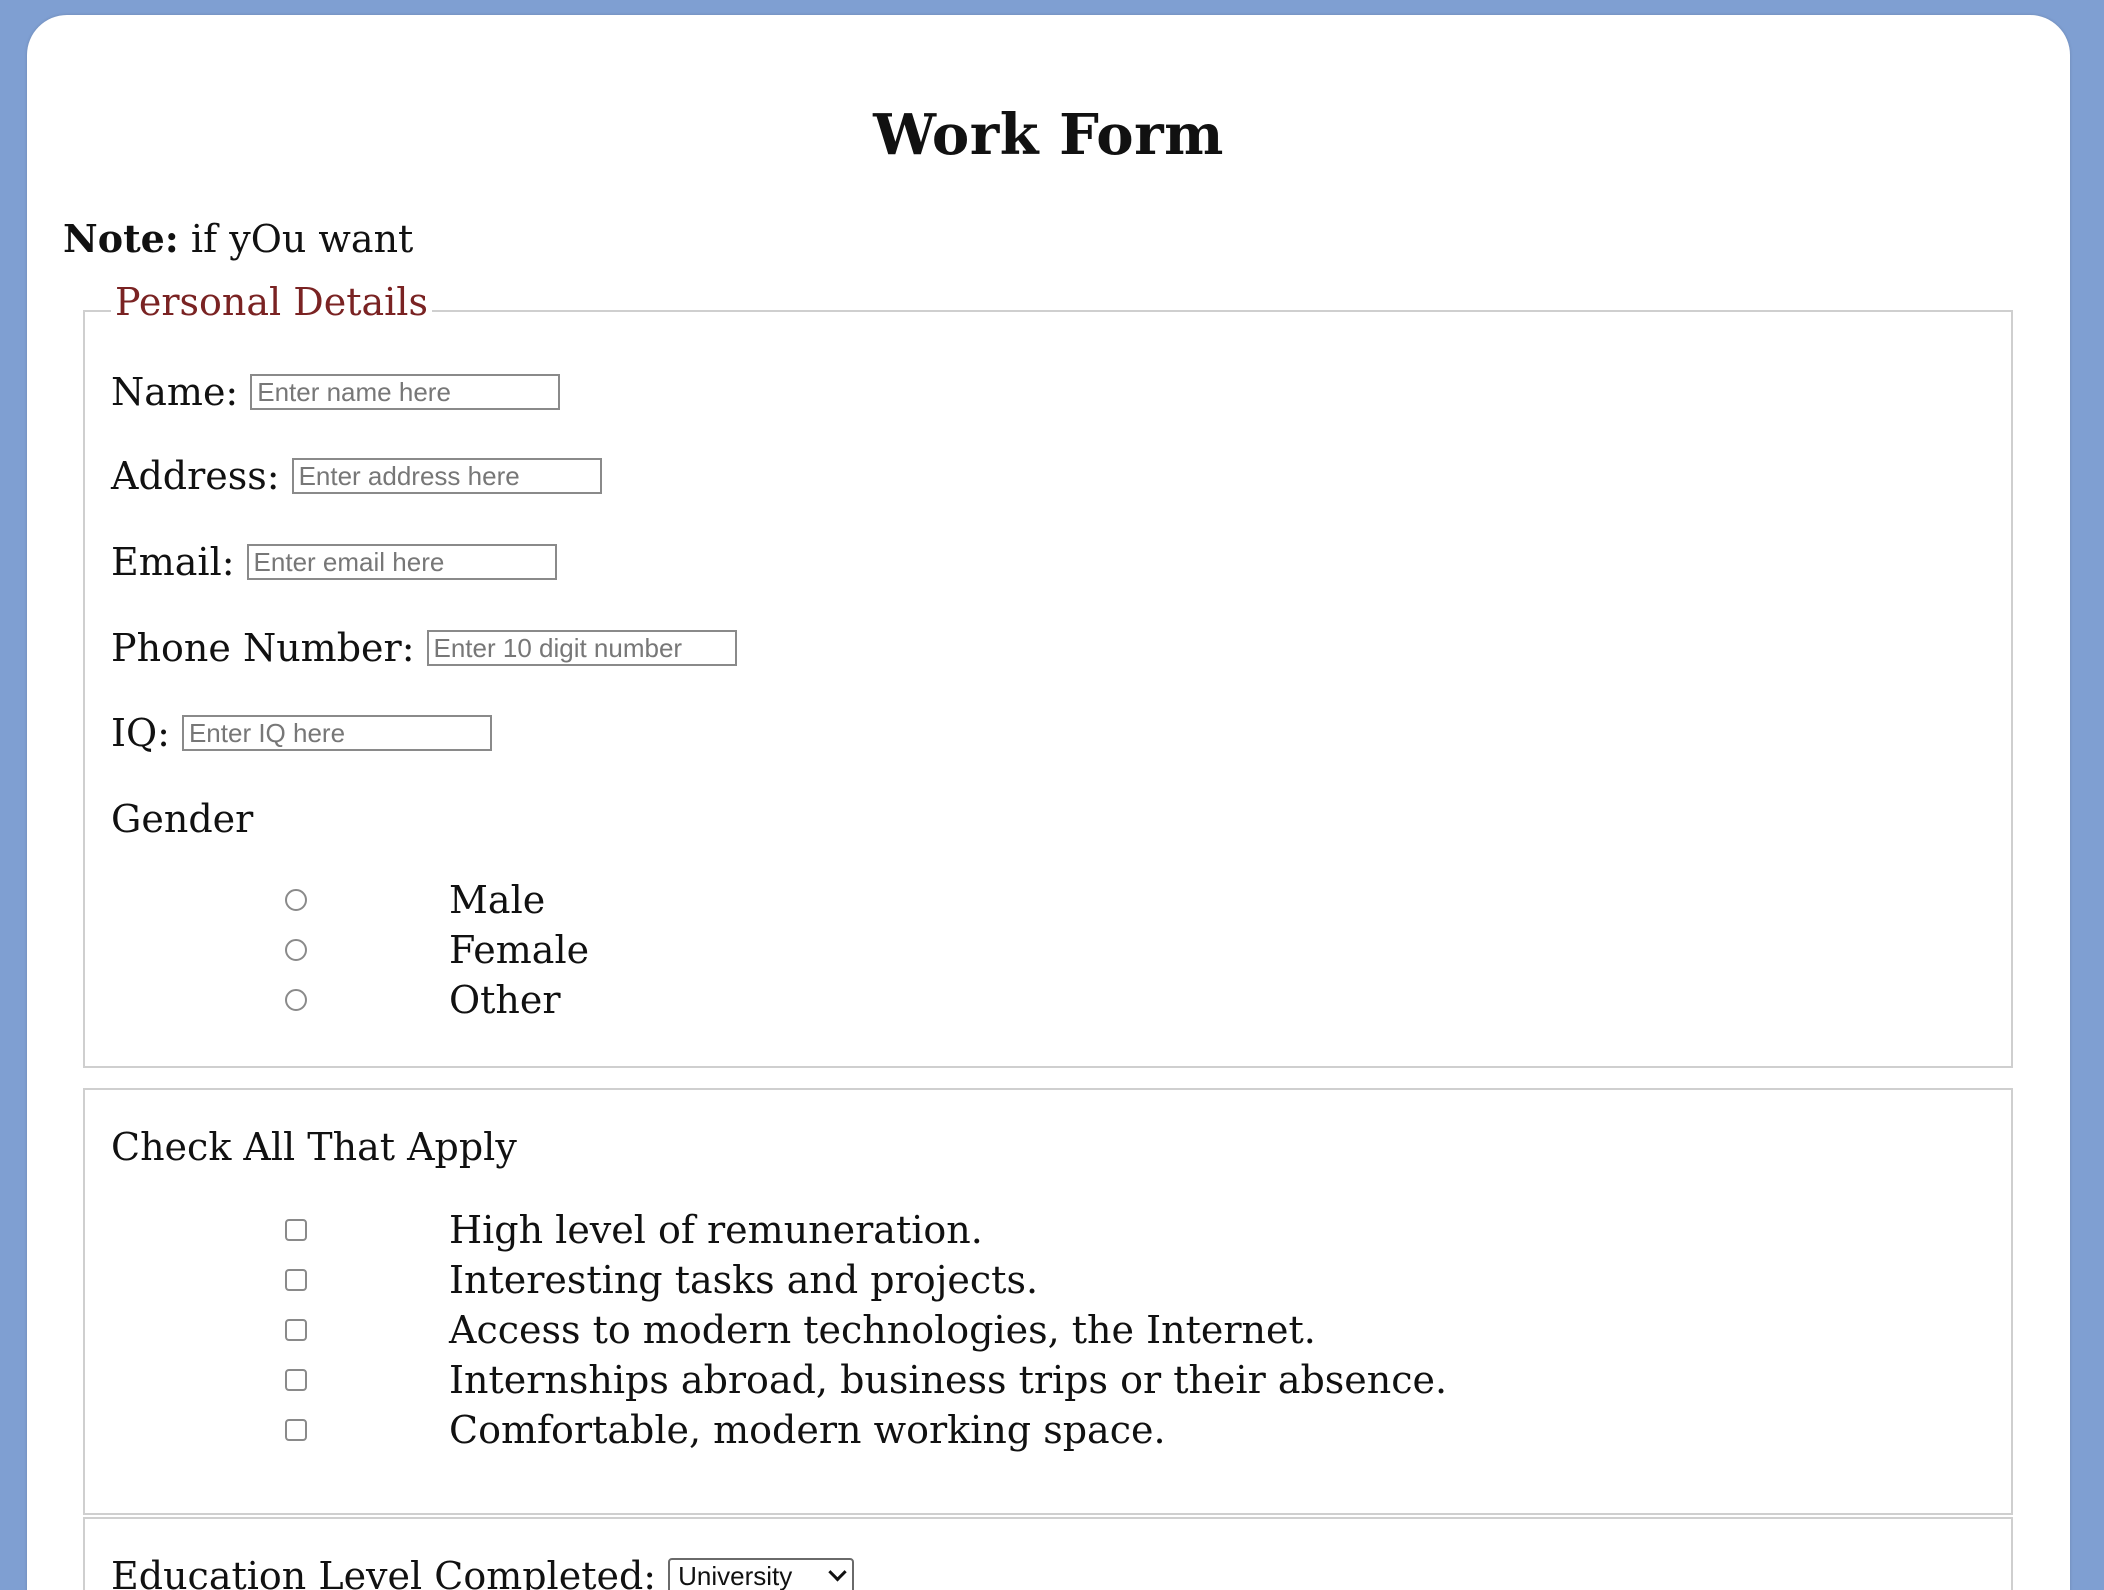 This screenshot has width=2104, height=1590. What do you see at coordinates (314, 1147) in the screenshot?
I see `check-all-label: Check All That Apply` at bounding box center [314, 1147].